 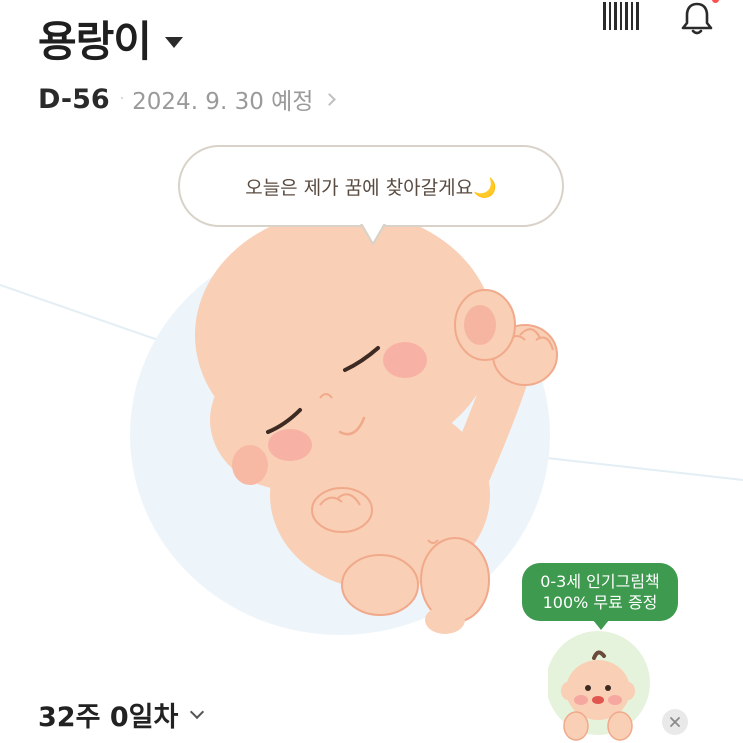 I want to click on pregnancy-week-selector: 32주 0일차, so click(x=121, y=714).